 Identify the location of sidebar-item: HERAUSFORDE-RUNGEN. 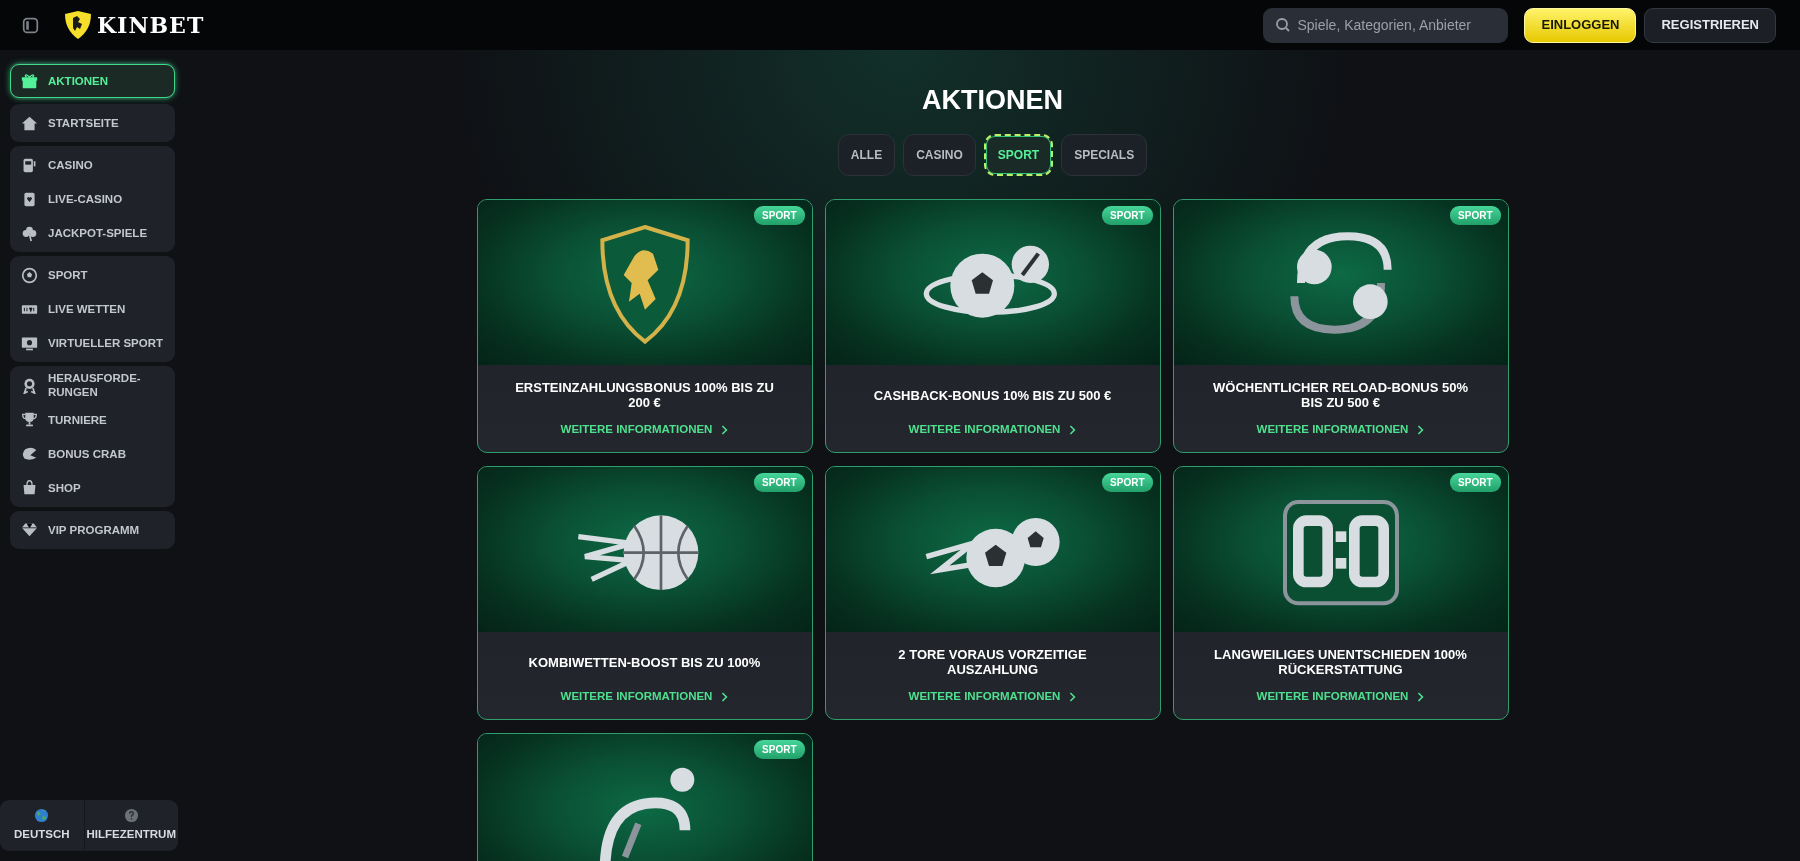
(92, 385).